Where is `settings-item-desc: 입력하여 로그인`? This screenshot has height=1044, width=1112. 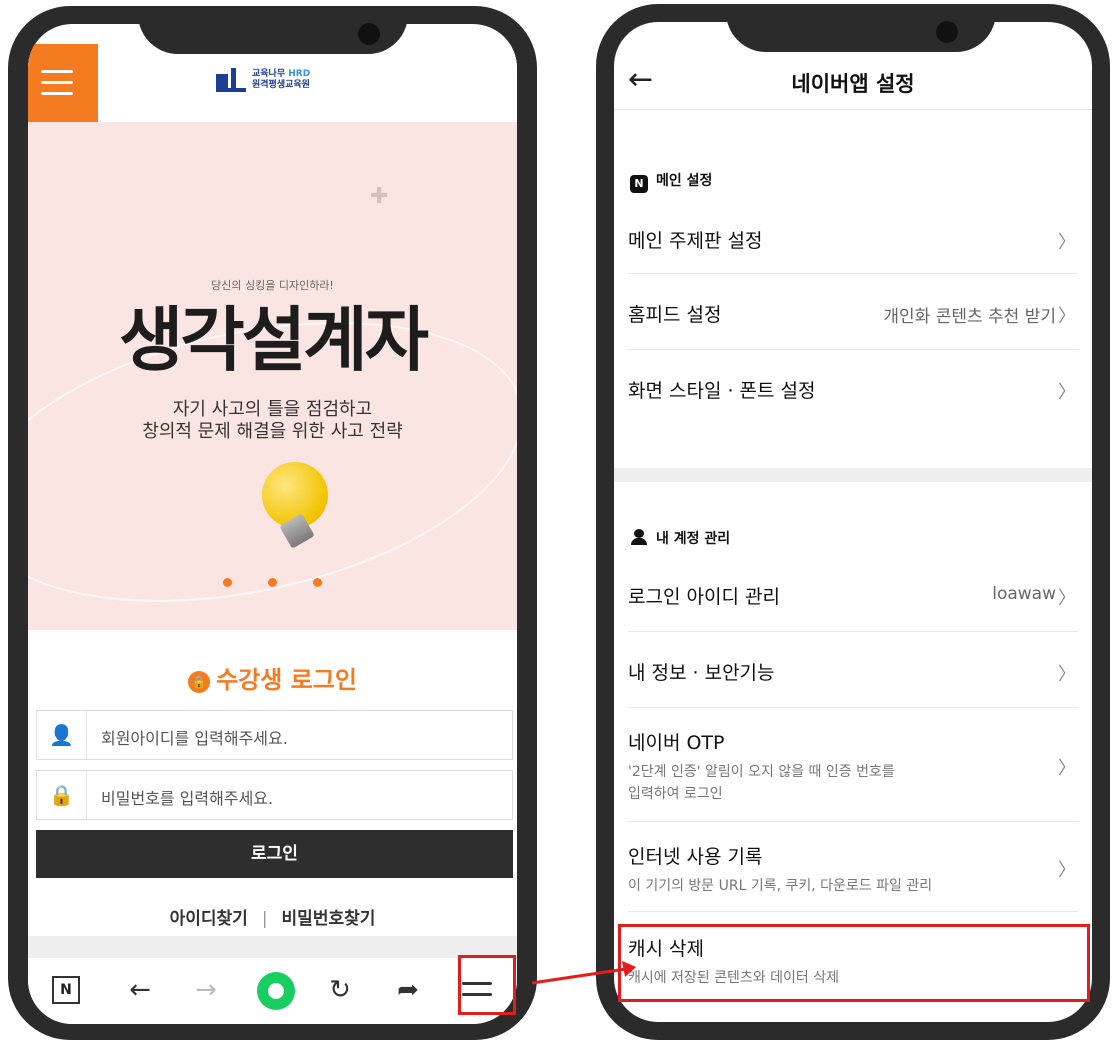 settings-item-desc: 입력하여 로그인 is located at coordinates (675, 794).